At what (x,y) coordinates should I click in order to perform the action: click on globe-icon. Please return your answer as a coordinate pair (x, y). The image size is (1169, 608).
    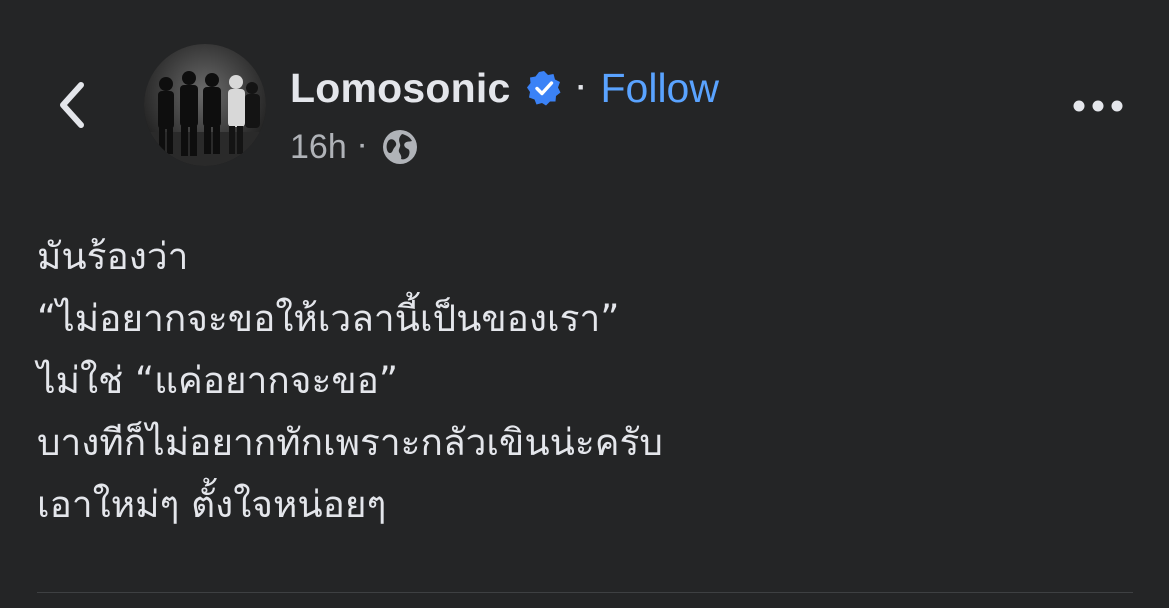
    Looking at the image, I should click on (400, 147).